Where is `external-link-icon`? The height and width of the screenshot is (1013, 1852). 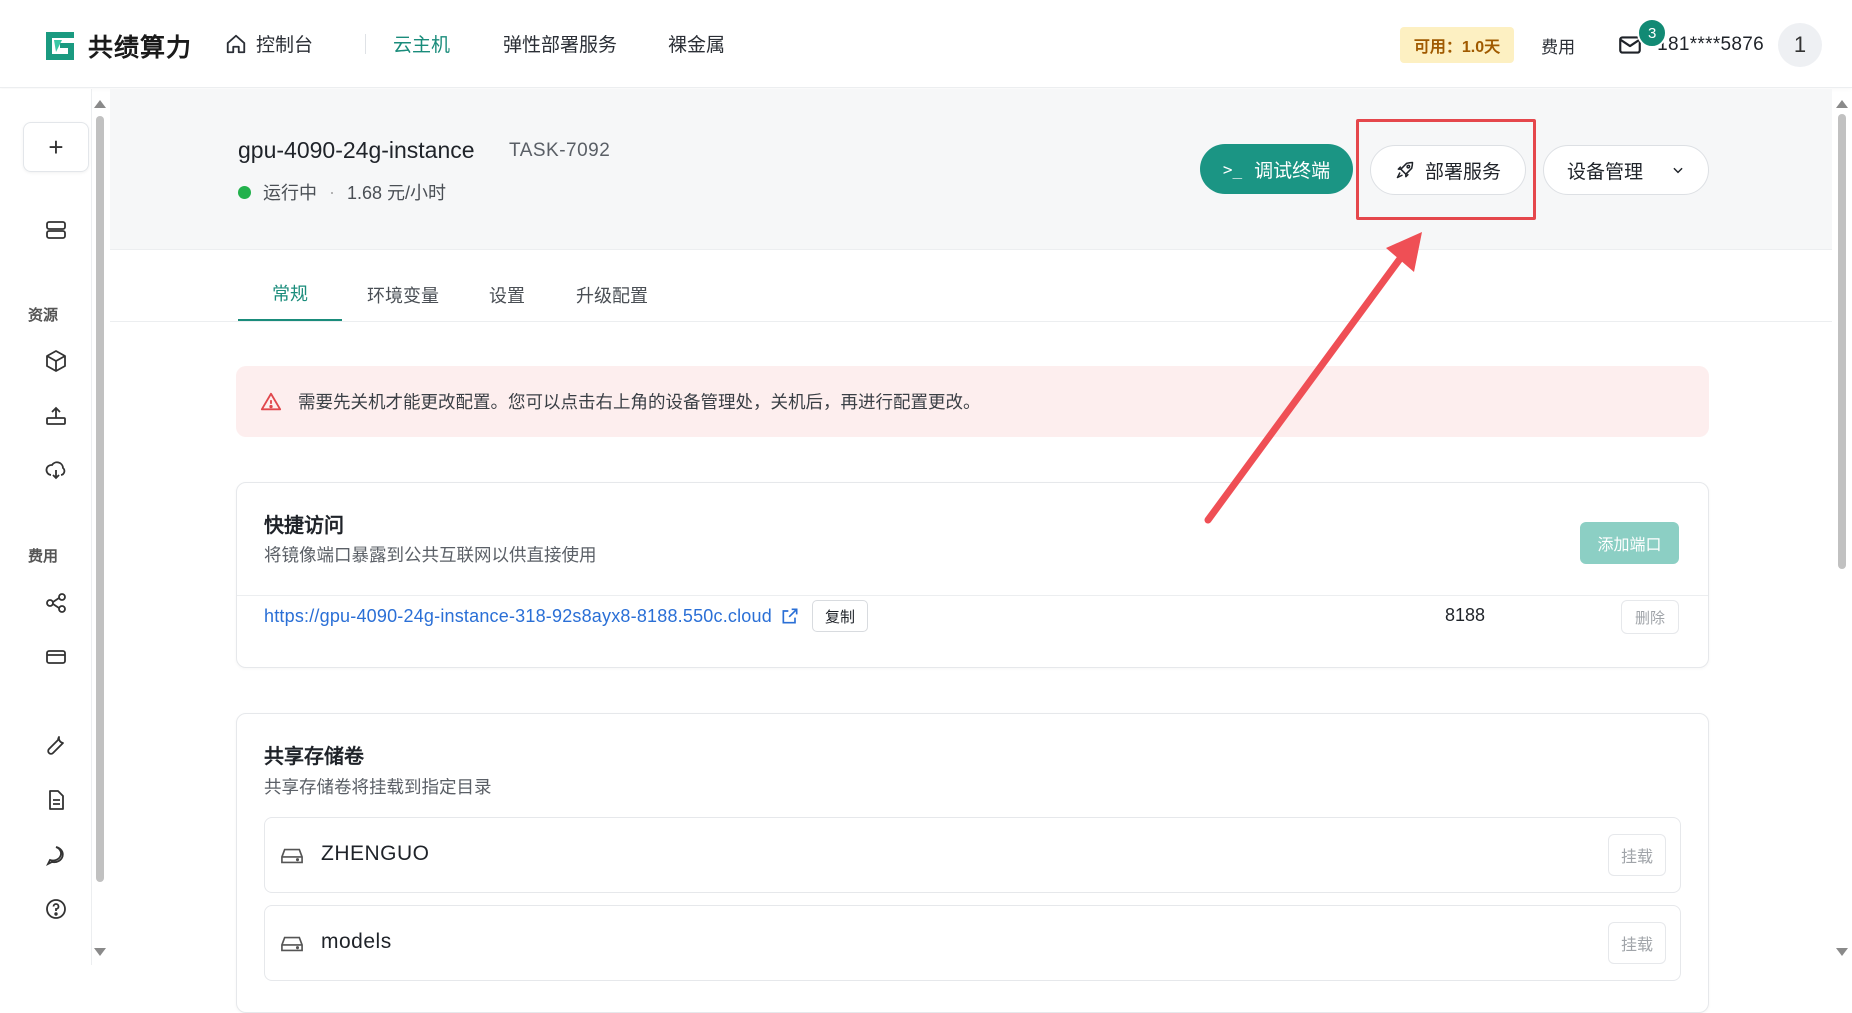 external-link-icon is located at coordinates (790, 616).